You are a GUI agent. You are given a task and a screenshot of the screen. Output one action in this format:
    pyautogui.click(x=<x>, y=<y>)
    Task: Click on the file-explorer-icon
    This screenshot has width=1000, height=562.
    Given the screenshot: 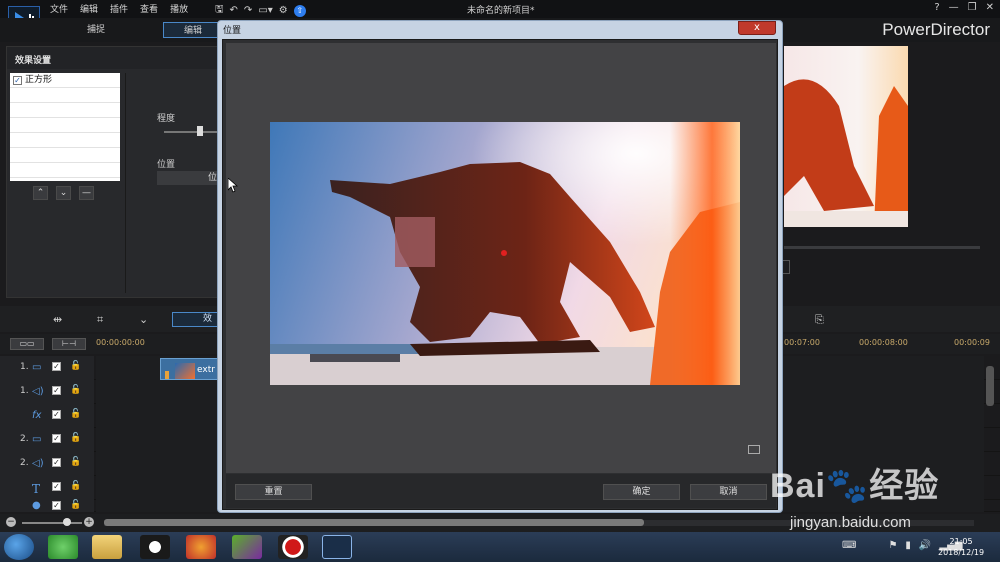 What is the action you would take?
    pyautogui.click(x=107, y=547)
    